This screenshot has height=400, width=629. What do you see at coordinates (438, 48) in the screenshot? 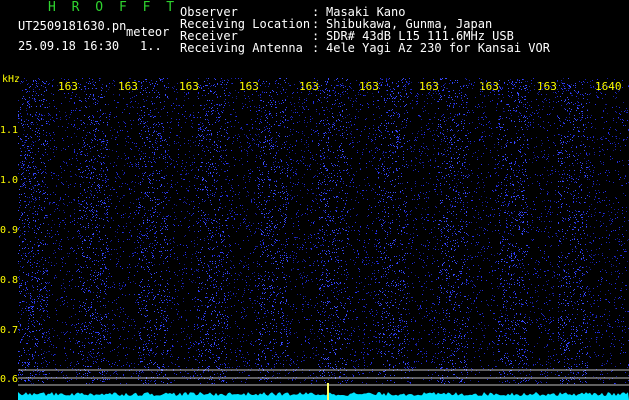
I see `meta-value: 4ele Yagi Az 230 for Kansai VOR` at bounding box center [438, 48].